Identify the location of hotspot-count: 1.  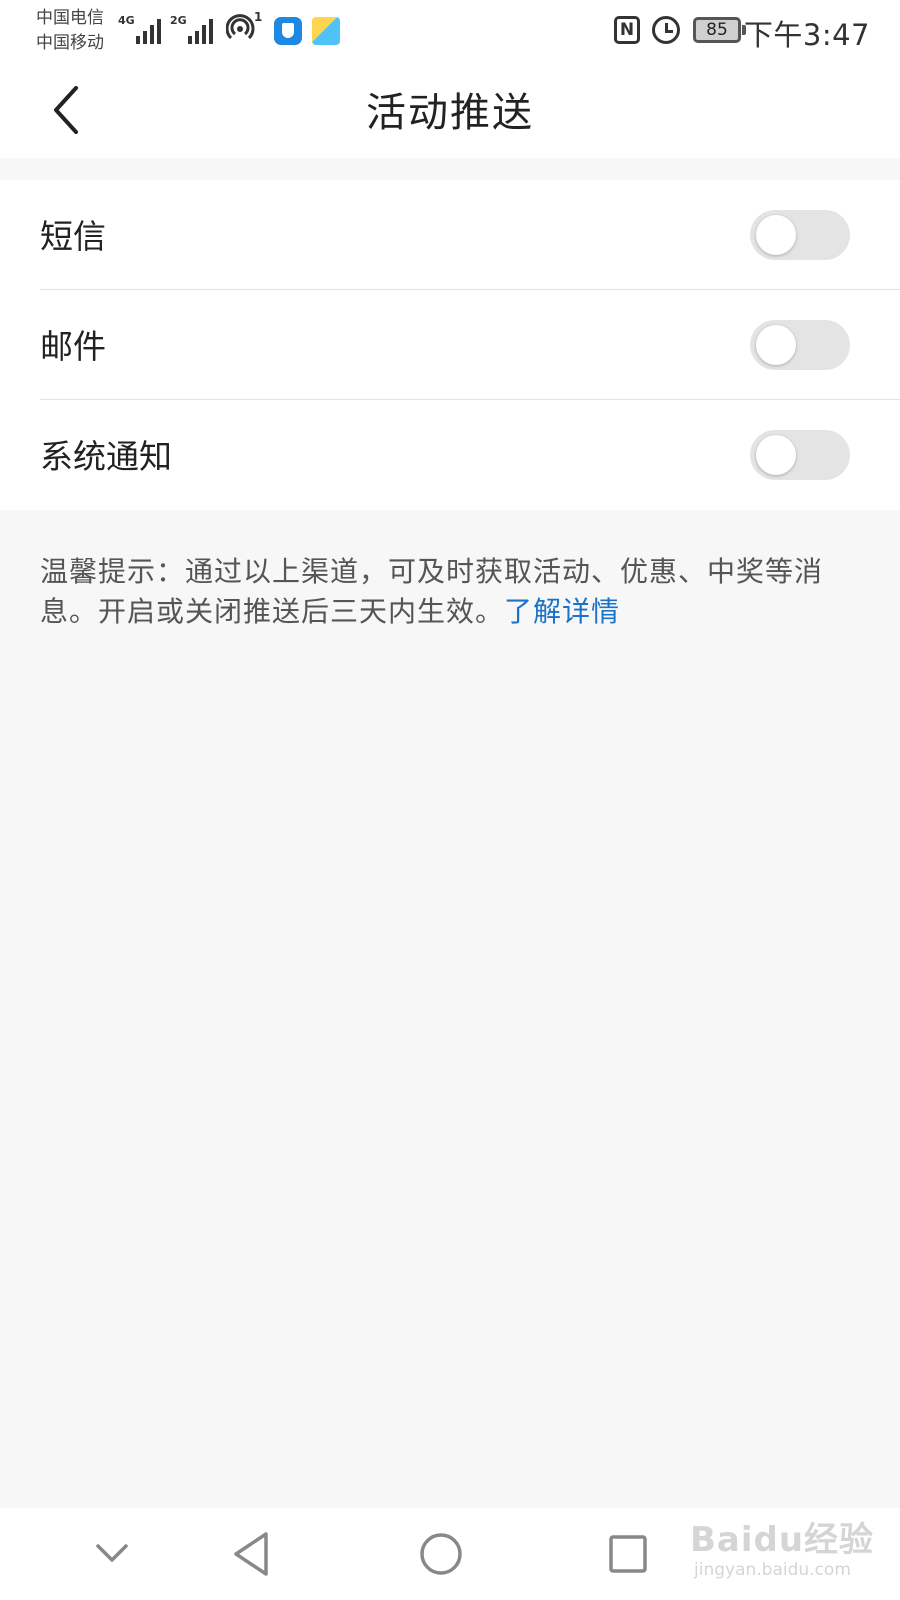
(258, 17).